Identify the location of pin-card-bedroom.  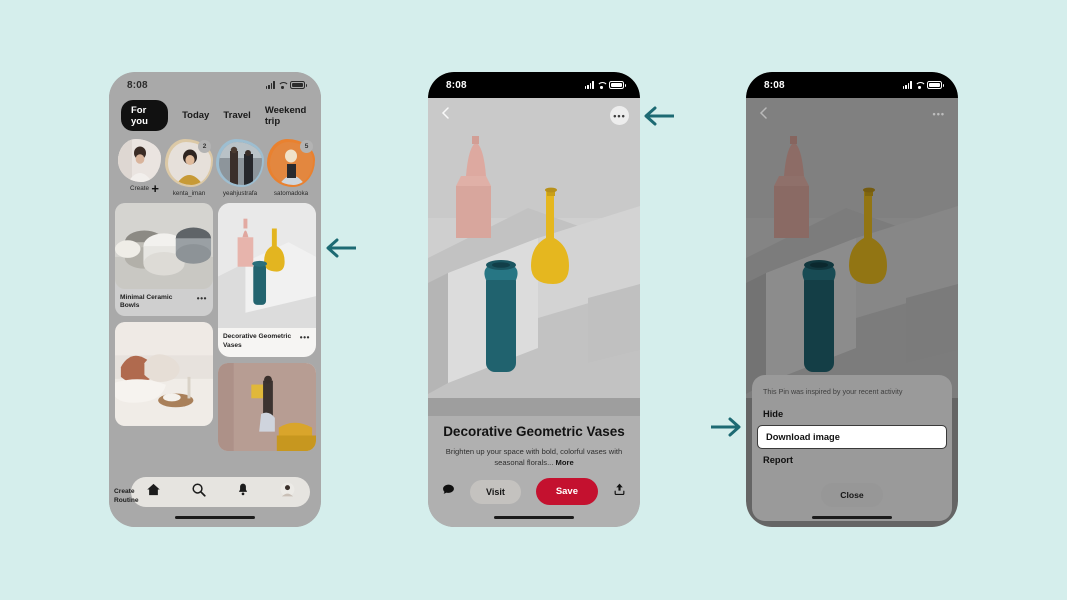
(164, 373).